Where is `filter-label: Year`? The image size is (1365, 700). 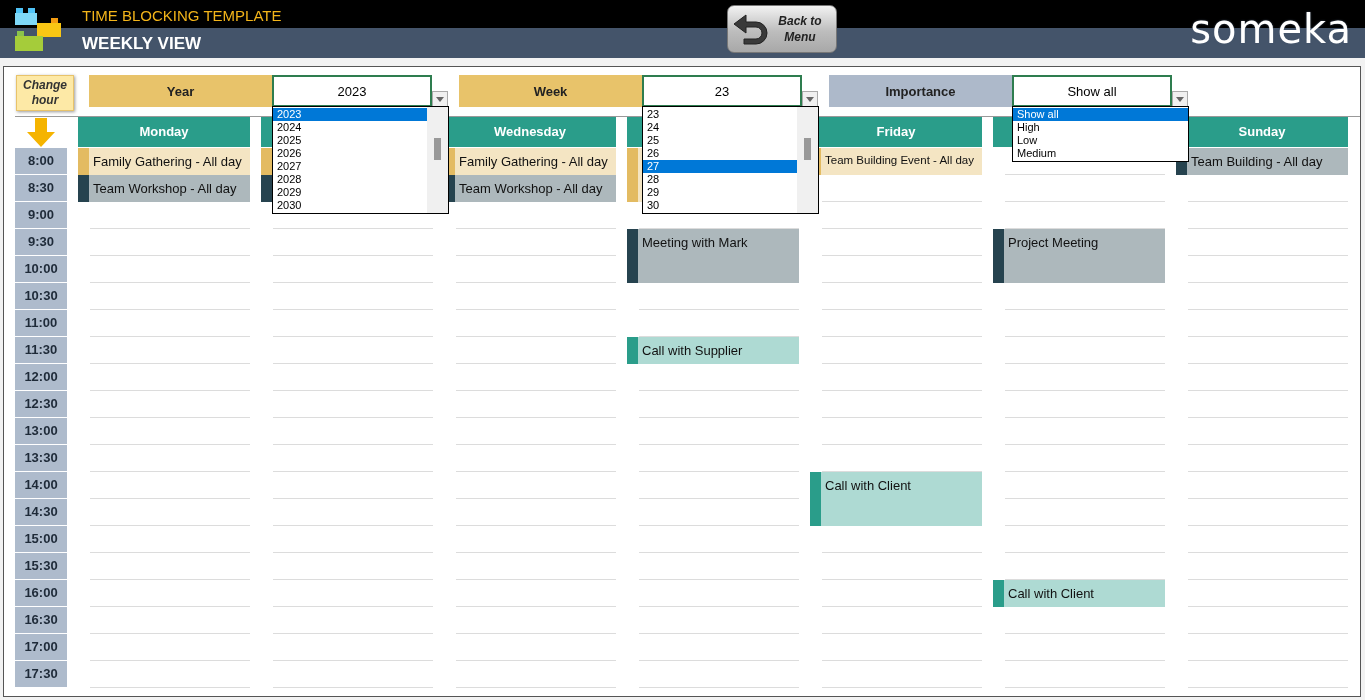 filter-label: Year is located at coordinates (180, 91).